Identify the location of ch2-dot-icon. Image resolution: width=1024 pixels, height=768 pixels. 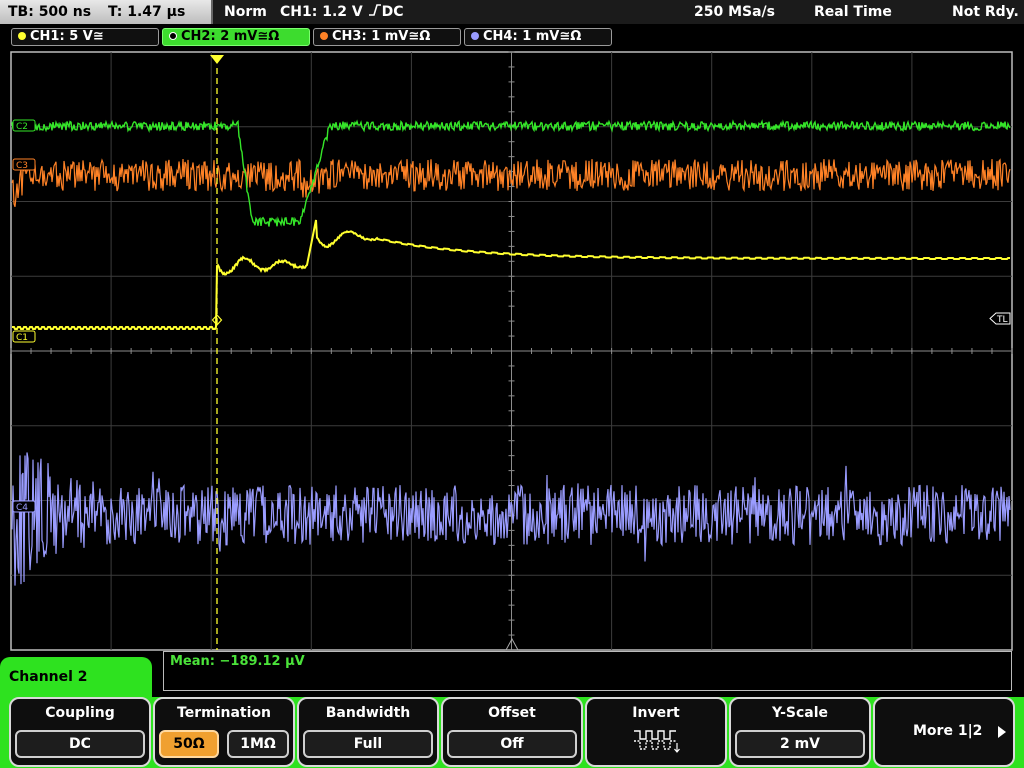
(173, 36).